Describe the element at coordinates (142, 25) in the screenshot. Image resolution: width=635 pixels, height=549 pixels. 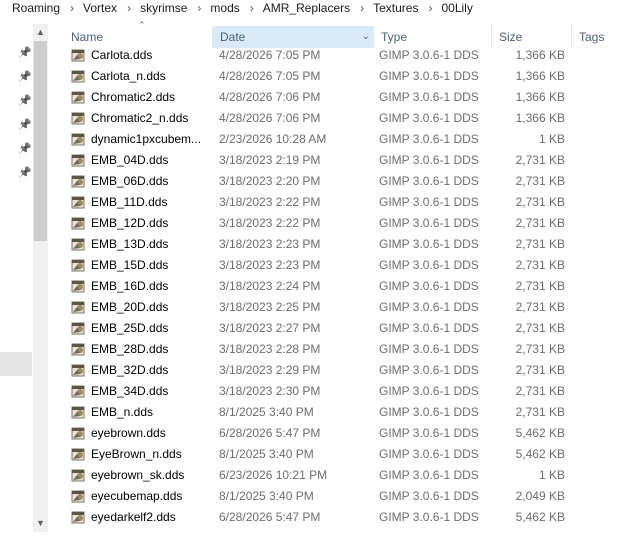
I see `sort-ascending-icon: ⌃` at that location.